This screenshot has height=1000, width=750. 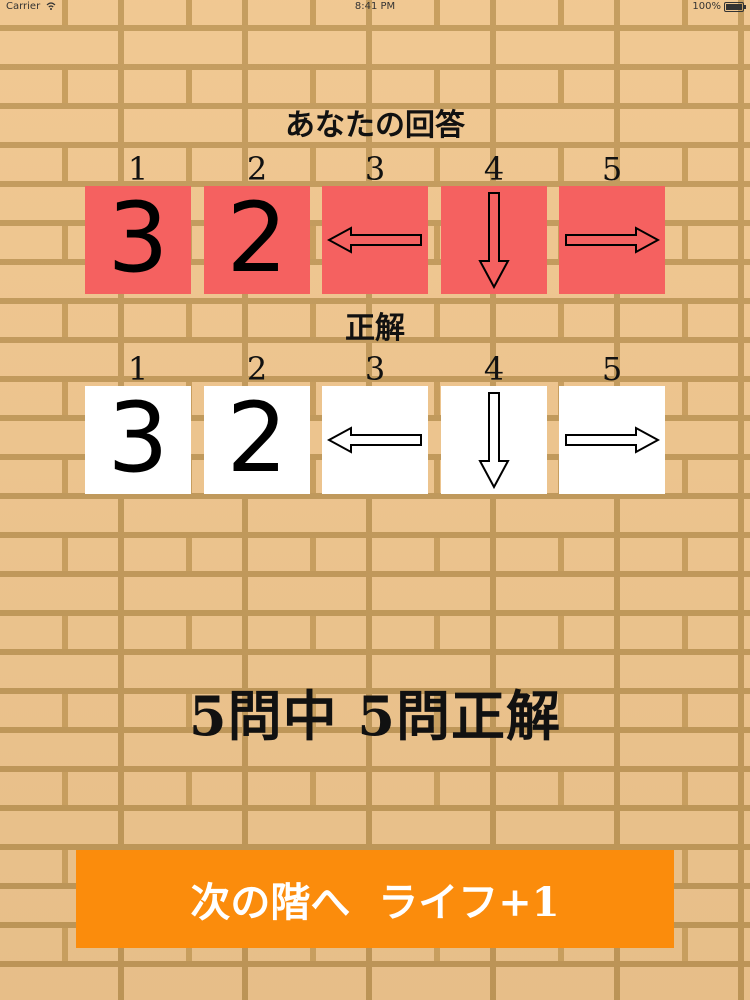 What do you see at coordinates (375, 328) in the screenshot?
I see `correct-answer-title: 正解` at bounding box center [375, 328].